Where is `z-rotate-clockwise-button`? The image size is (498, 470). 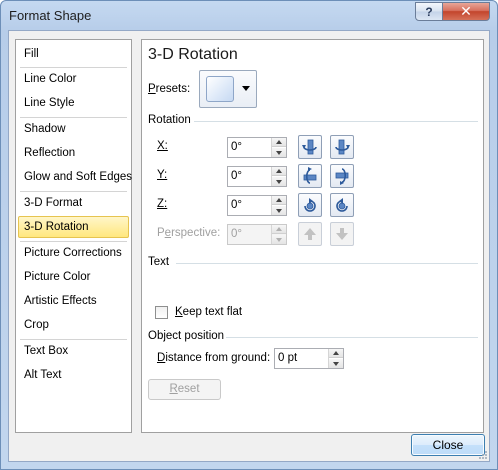
z-rotate-clockwise-button is located at coordinates (310, 205).